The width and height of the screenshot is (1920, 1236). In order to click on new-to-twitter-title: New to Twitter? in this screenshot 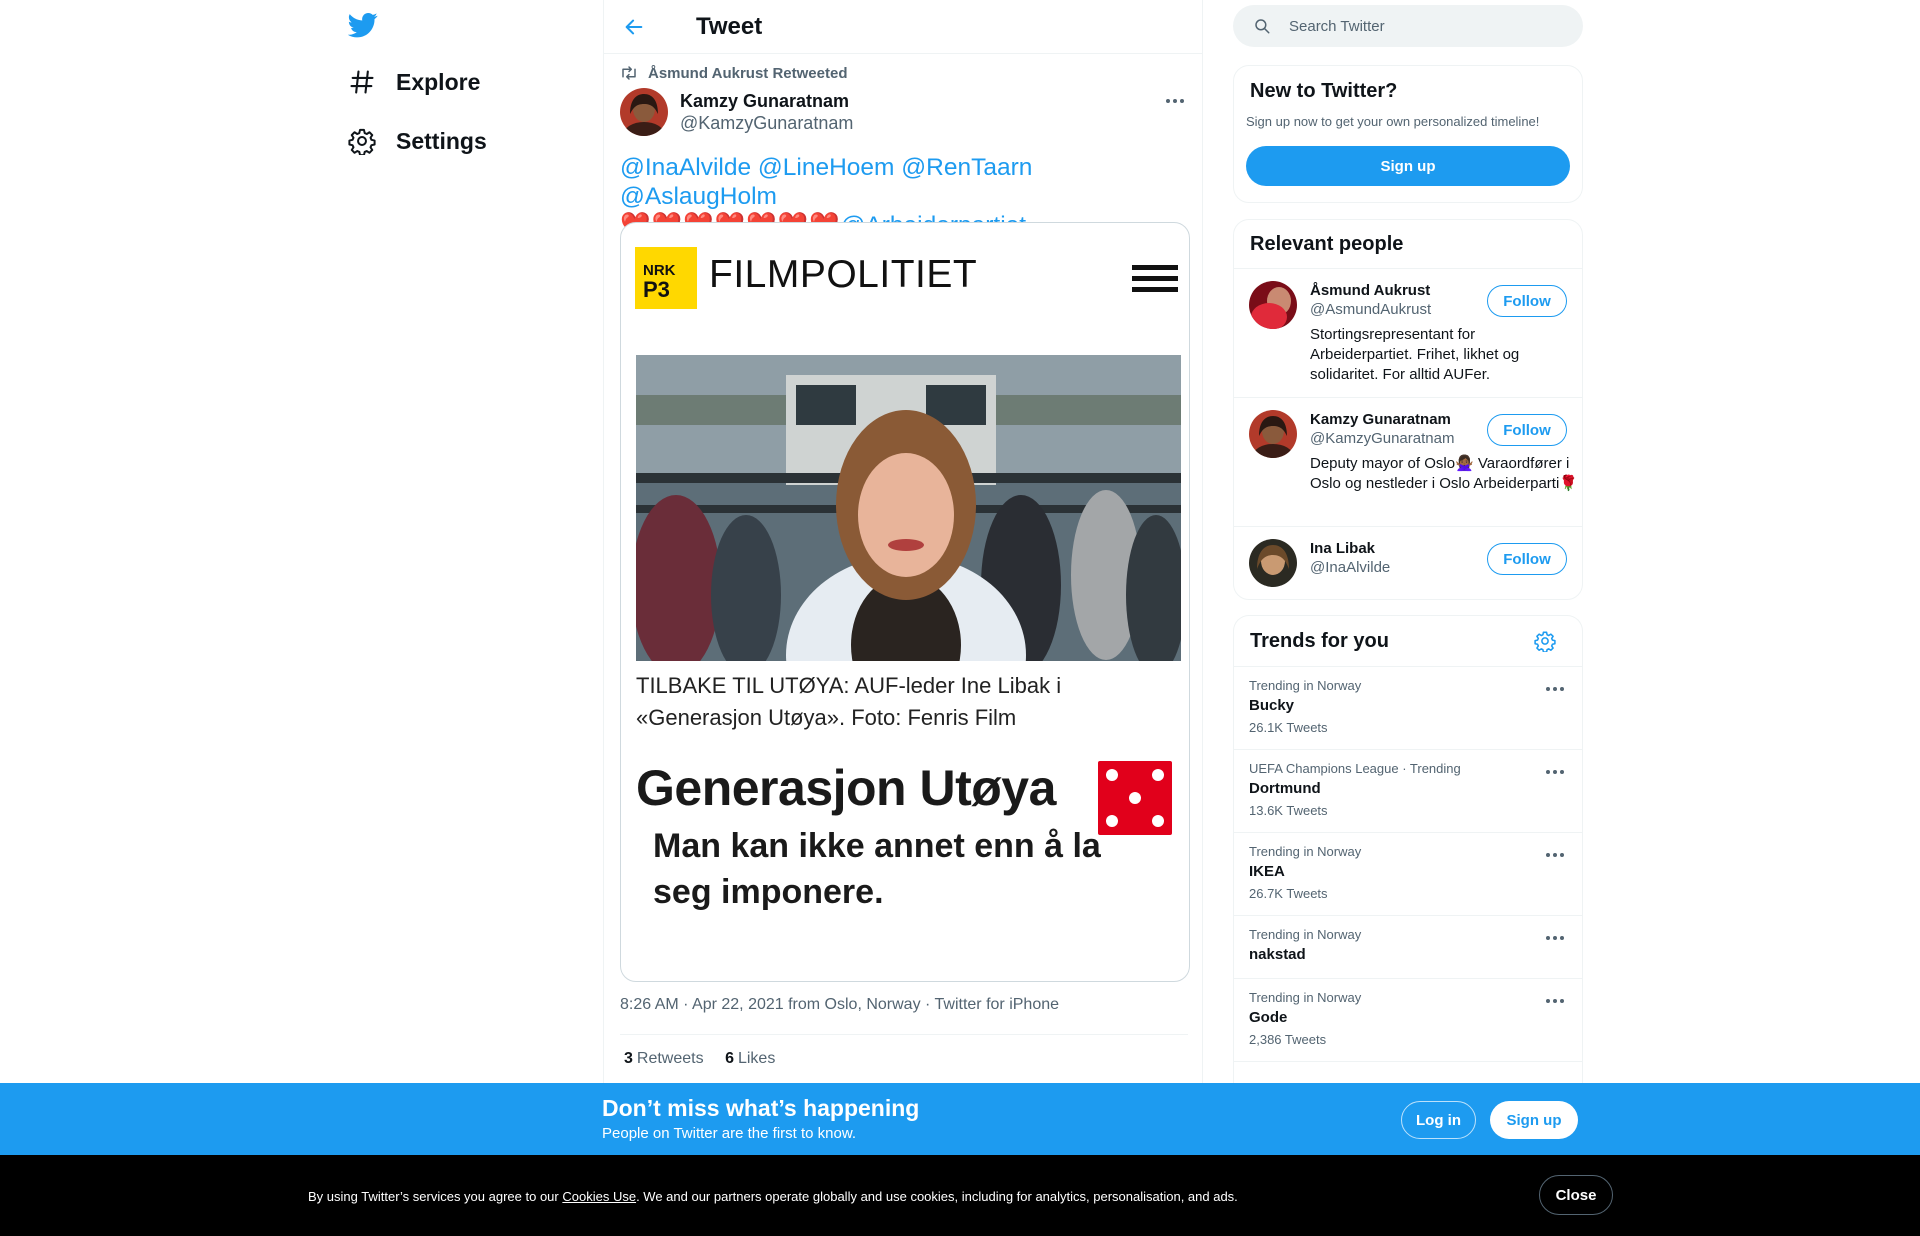, I will do `click(1324, 91)`.